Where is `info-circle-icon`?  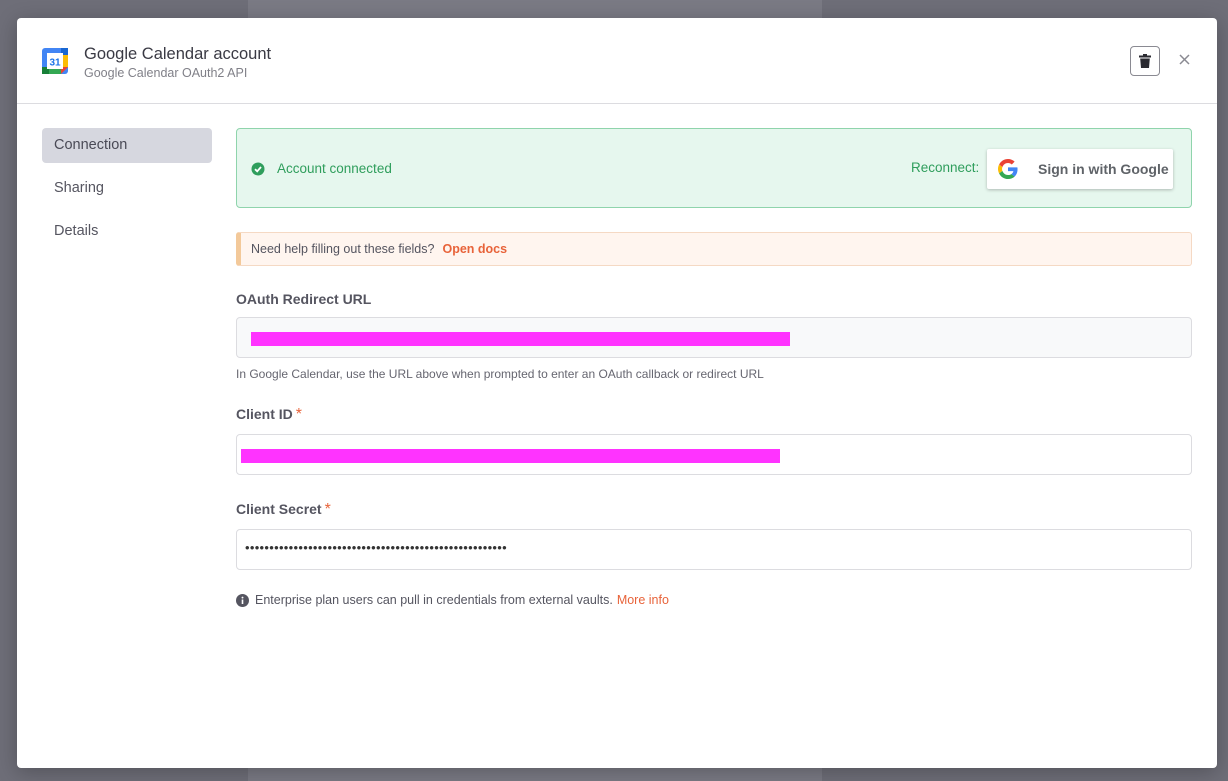
info-circle-icon is located at coordinates (242, 600).